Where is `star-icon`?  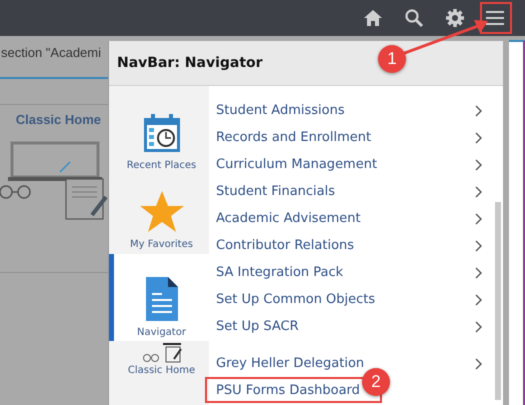
star-icon is located at coordinates (162, 211).